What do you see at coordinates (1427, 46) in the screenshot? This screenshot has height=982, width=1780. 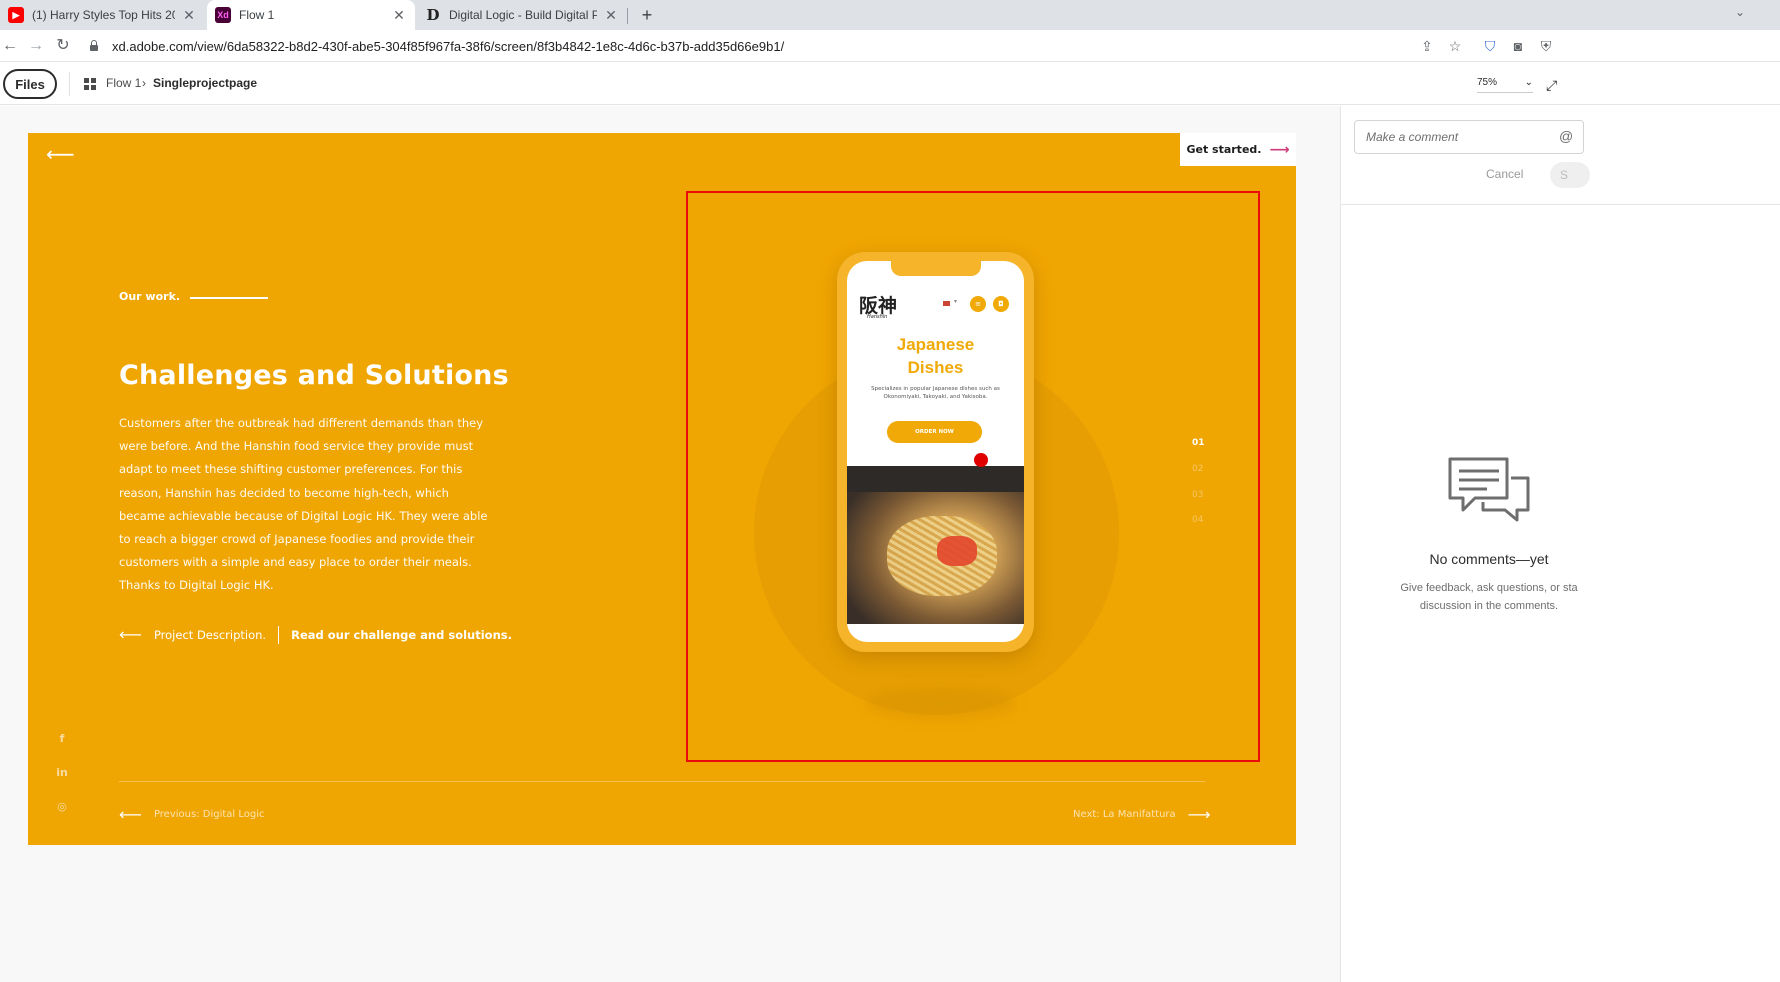 I see `share-icon: ⇪` at bounding box center [1427, 46].